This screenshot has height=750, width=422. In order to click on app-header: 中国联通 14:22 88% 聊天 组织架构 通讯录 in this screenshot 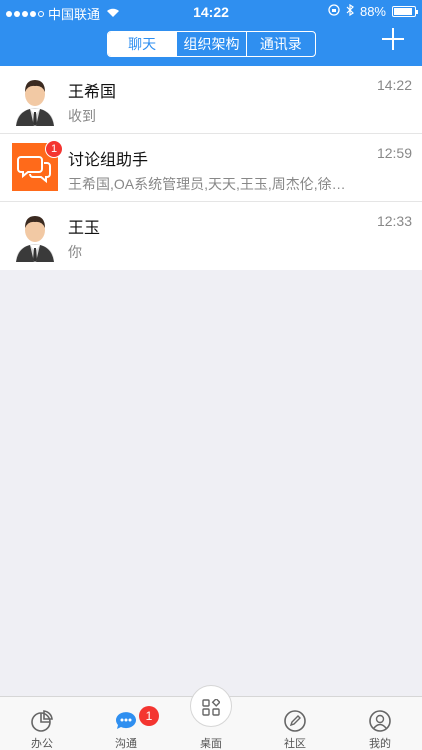, I will do `click(211, 33)`.